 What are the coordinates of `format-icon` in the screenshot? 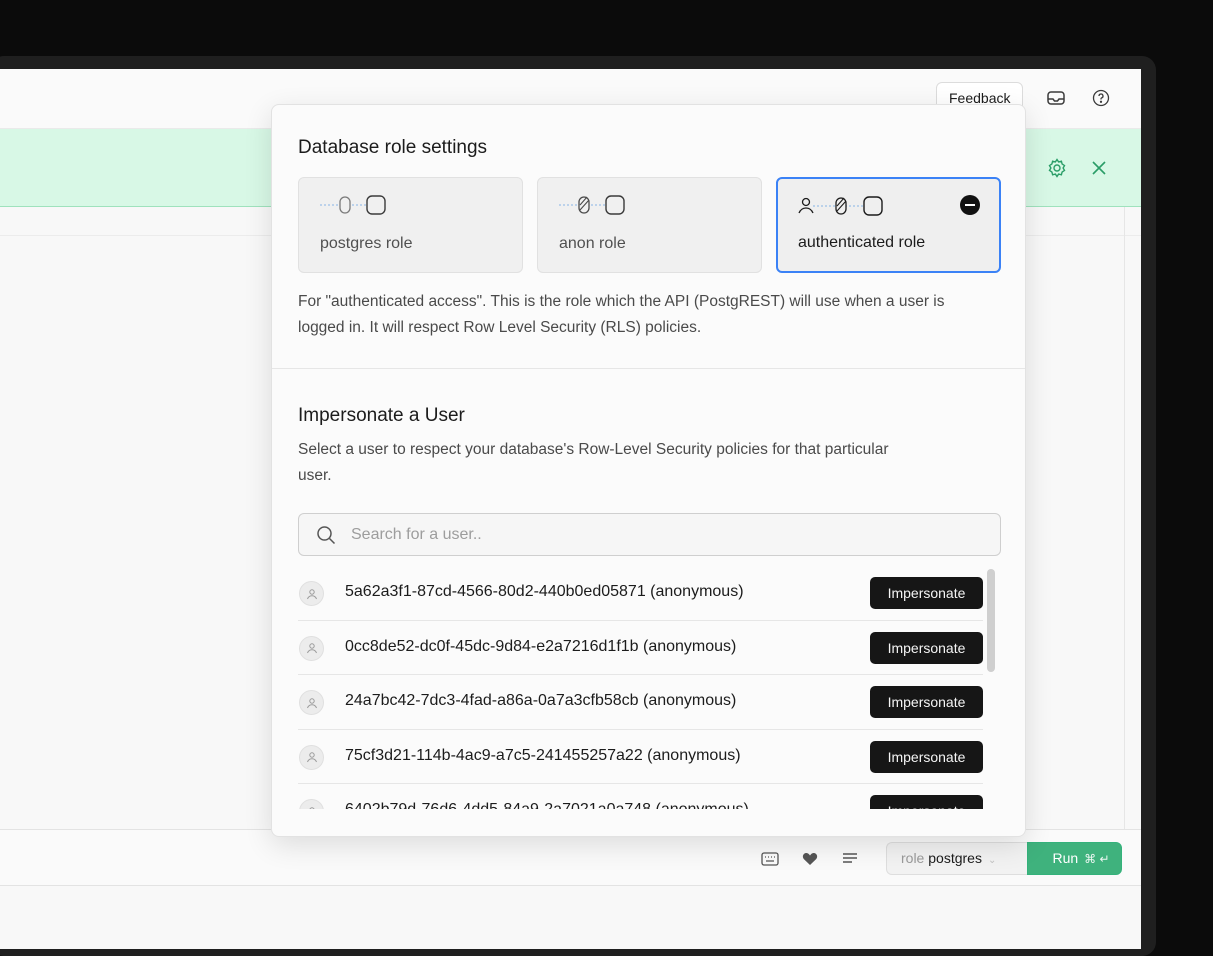 It's located at (850, 859).